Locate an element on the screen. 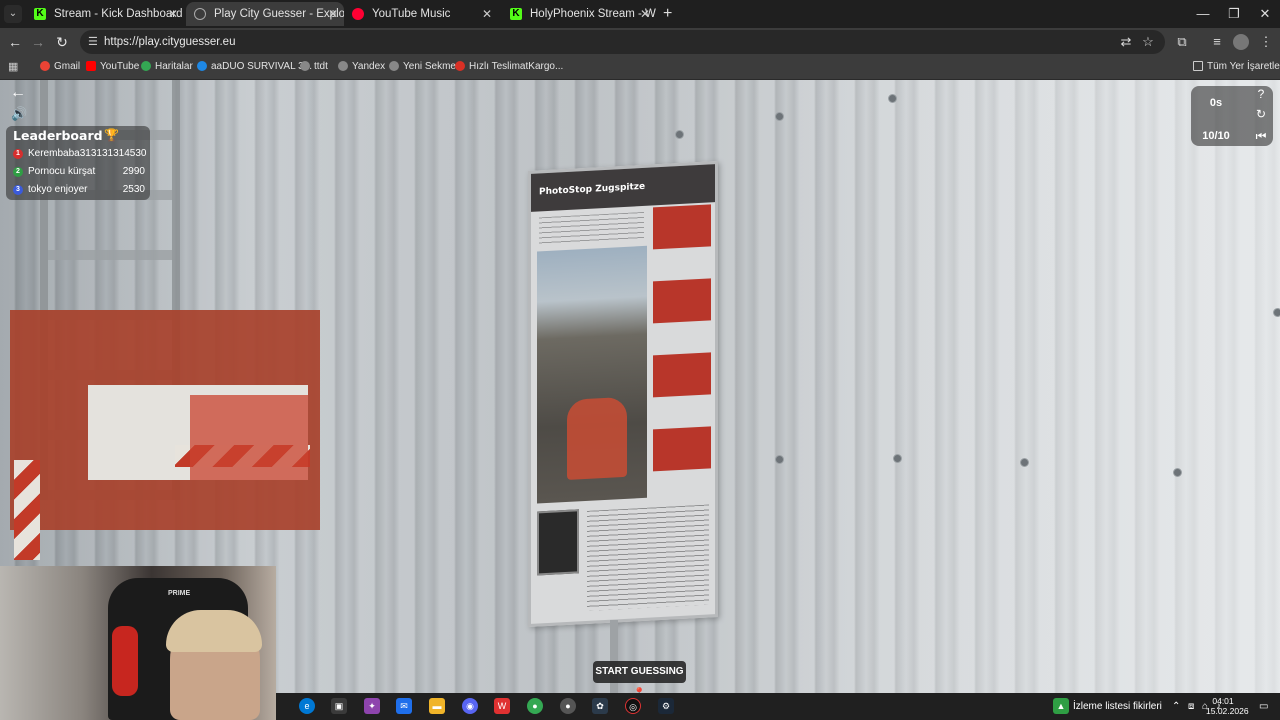  leaderboard-title: Leaderboard is located at coordinates (58, 135).